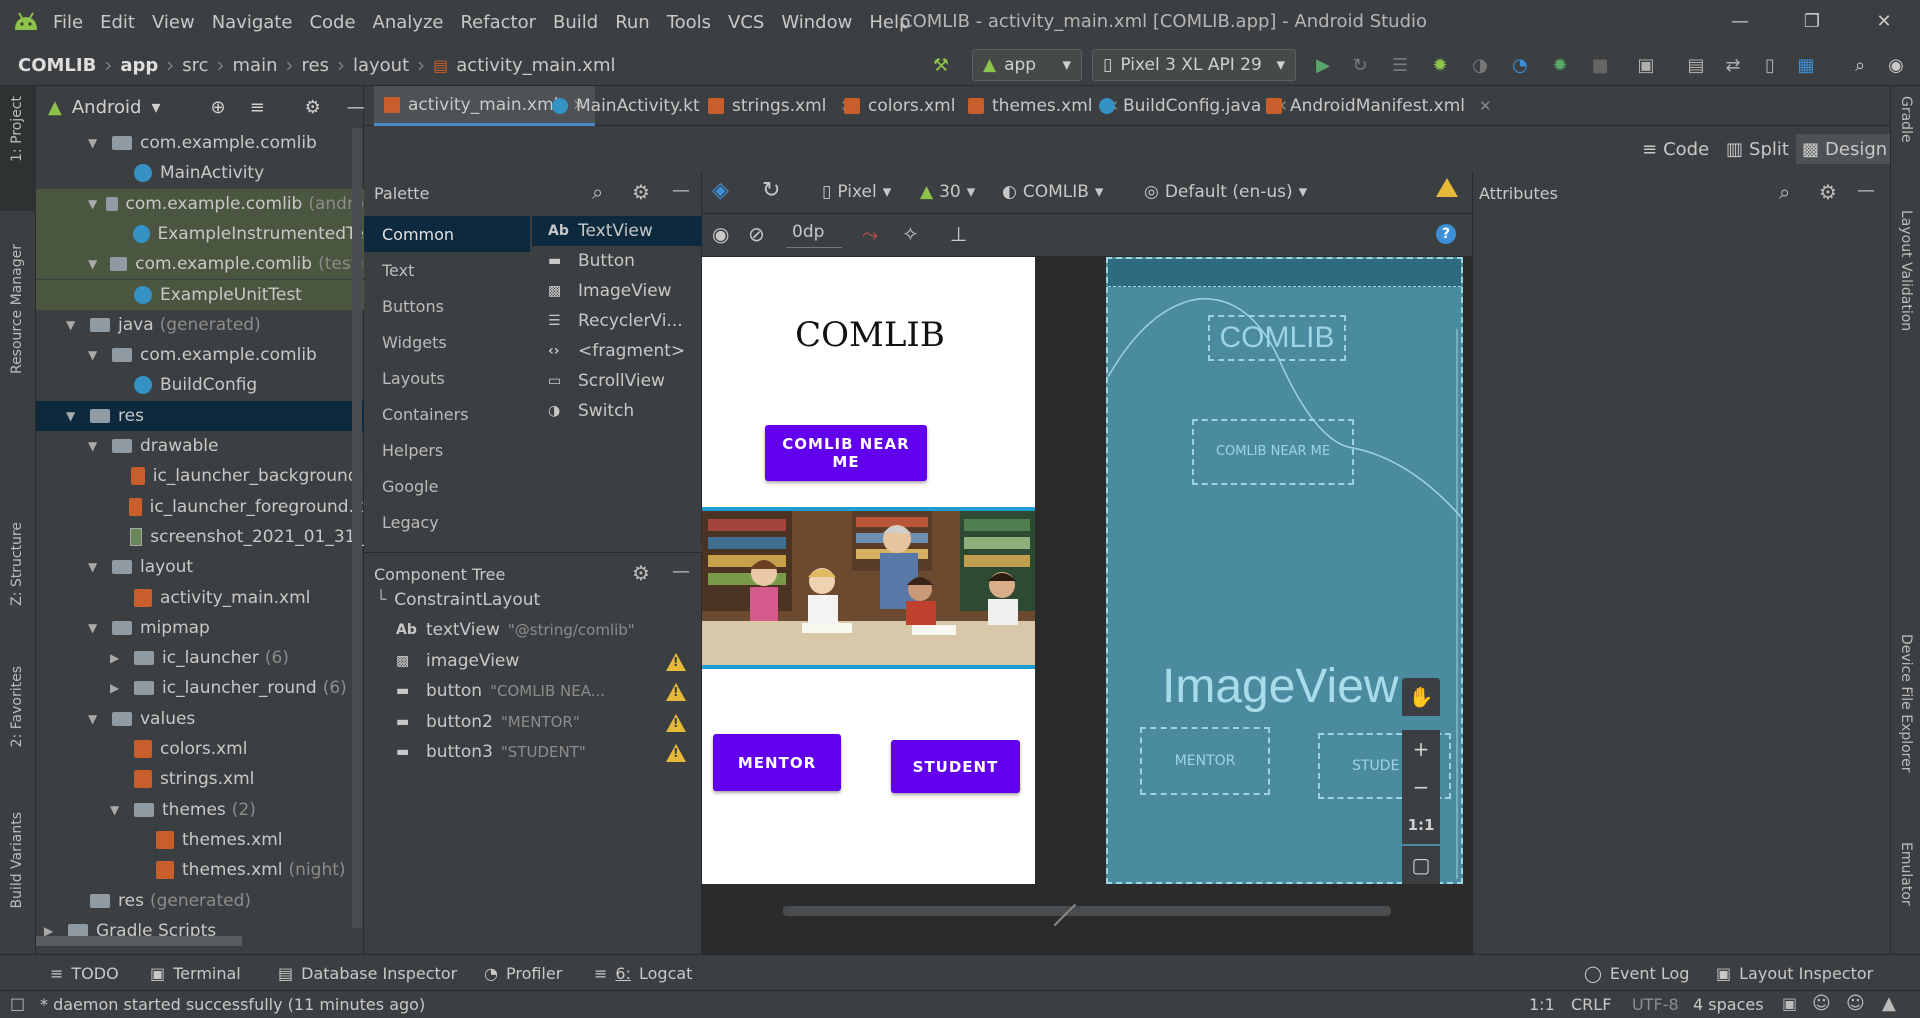 The height and width of the screenshot is (1018, 1920). I want to click on profile-icon: ◔, so click(1520, 65).